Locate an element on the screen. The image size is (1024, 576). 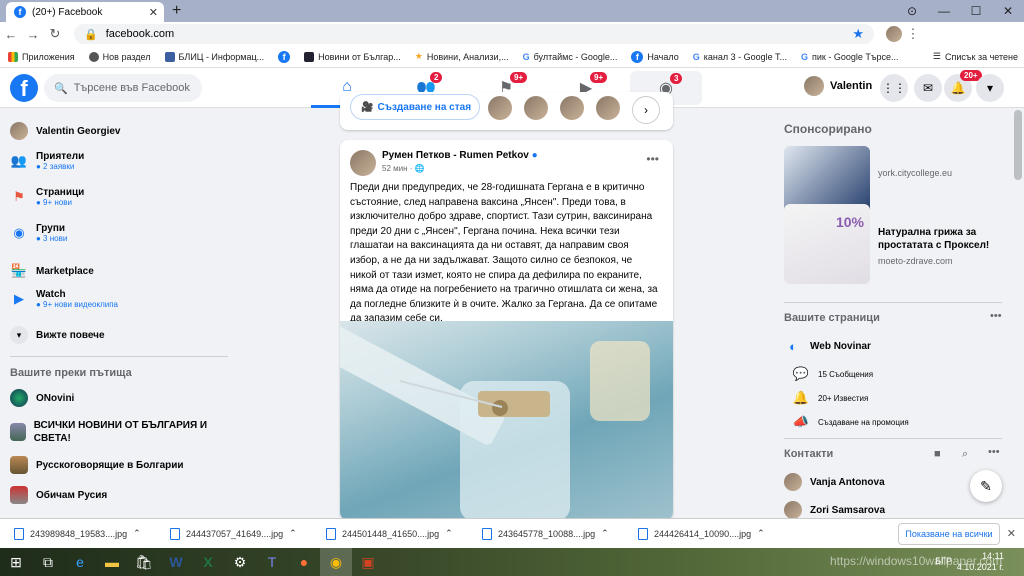
close-icon: ✕ is located at coordinates (1011, 533).